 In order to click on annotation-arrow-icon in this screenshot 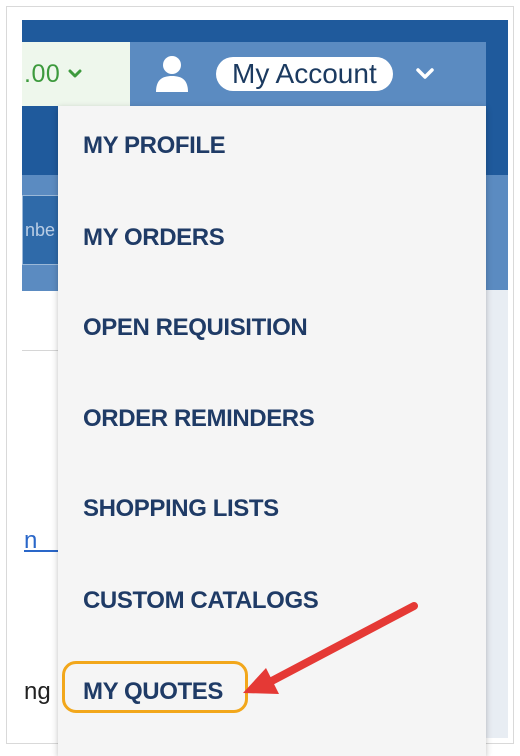, I will do `click(330, 648)`.